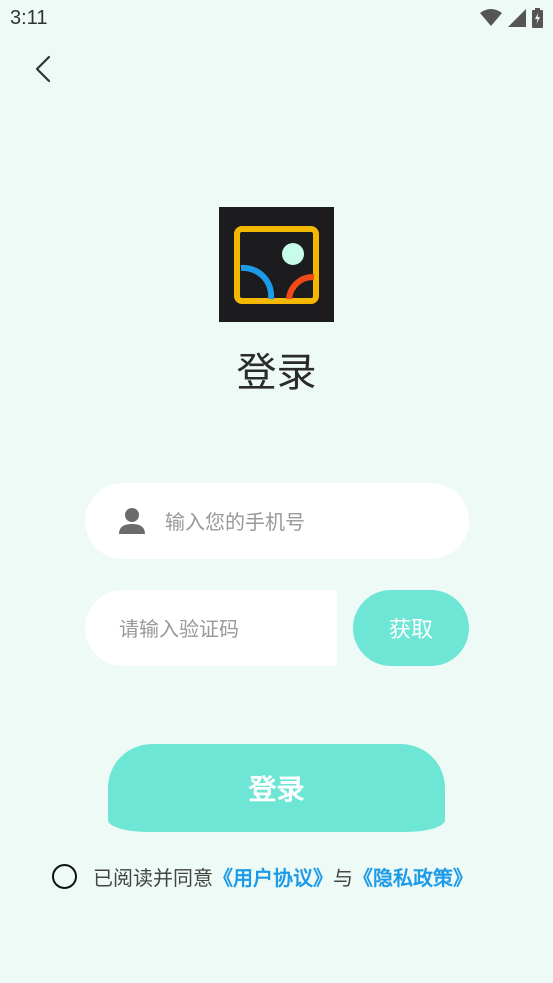 The image size is (553, 983). Describe the element at coordinates (273, 876) in the screenshot. I see `user-agreement-link: 《用户协议》` at that location.